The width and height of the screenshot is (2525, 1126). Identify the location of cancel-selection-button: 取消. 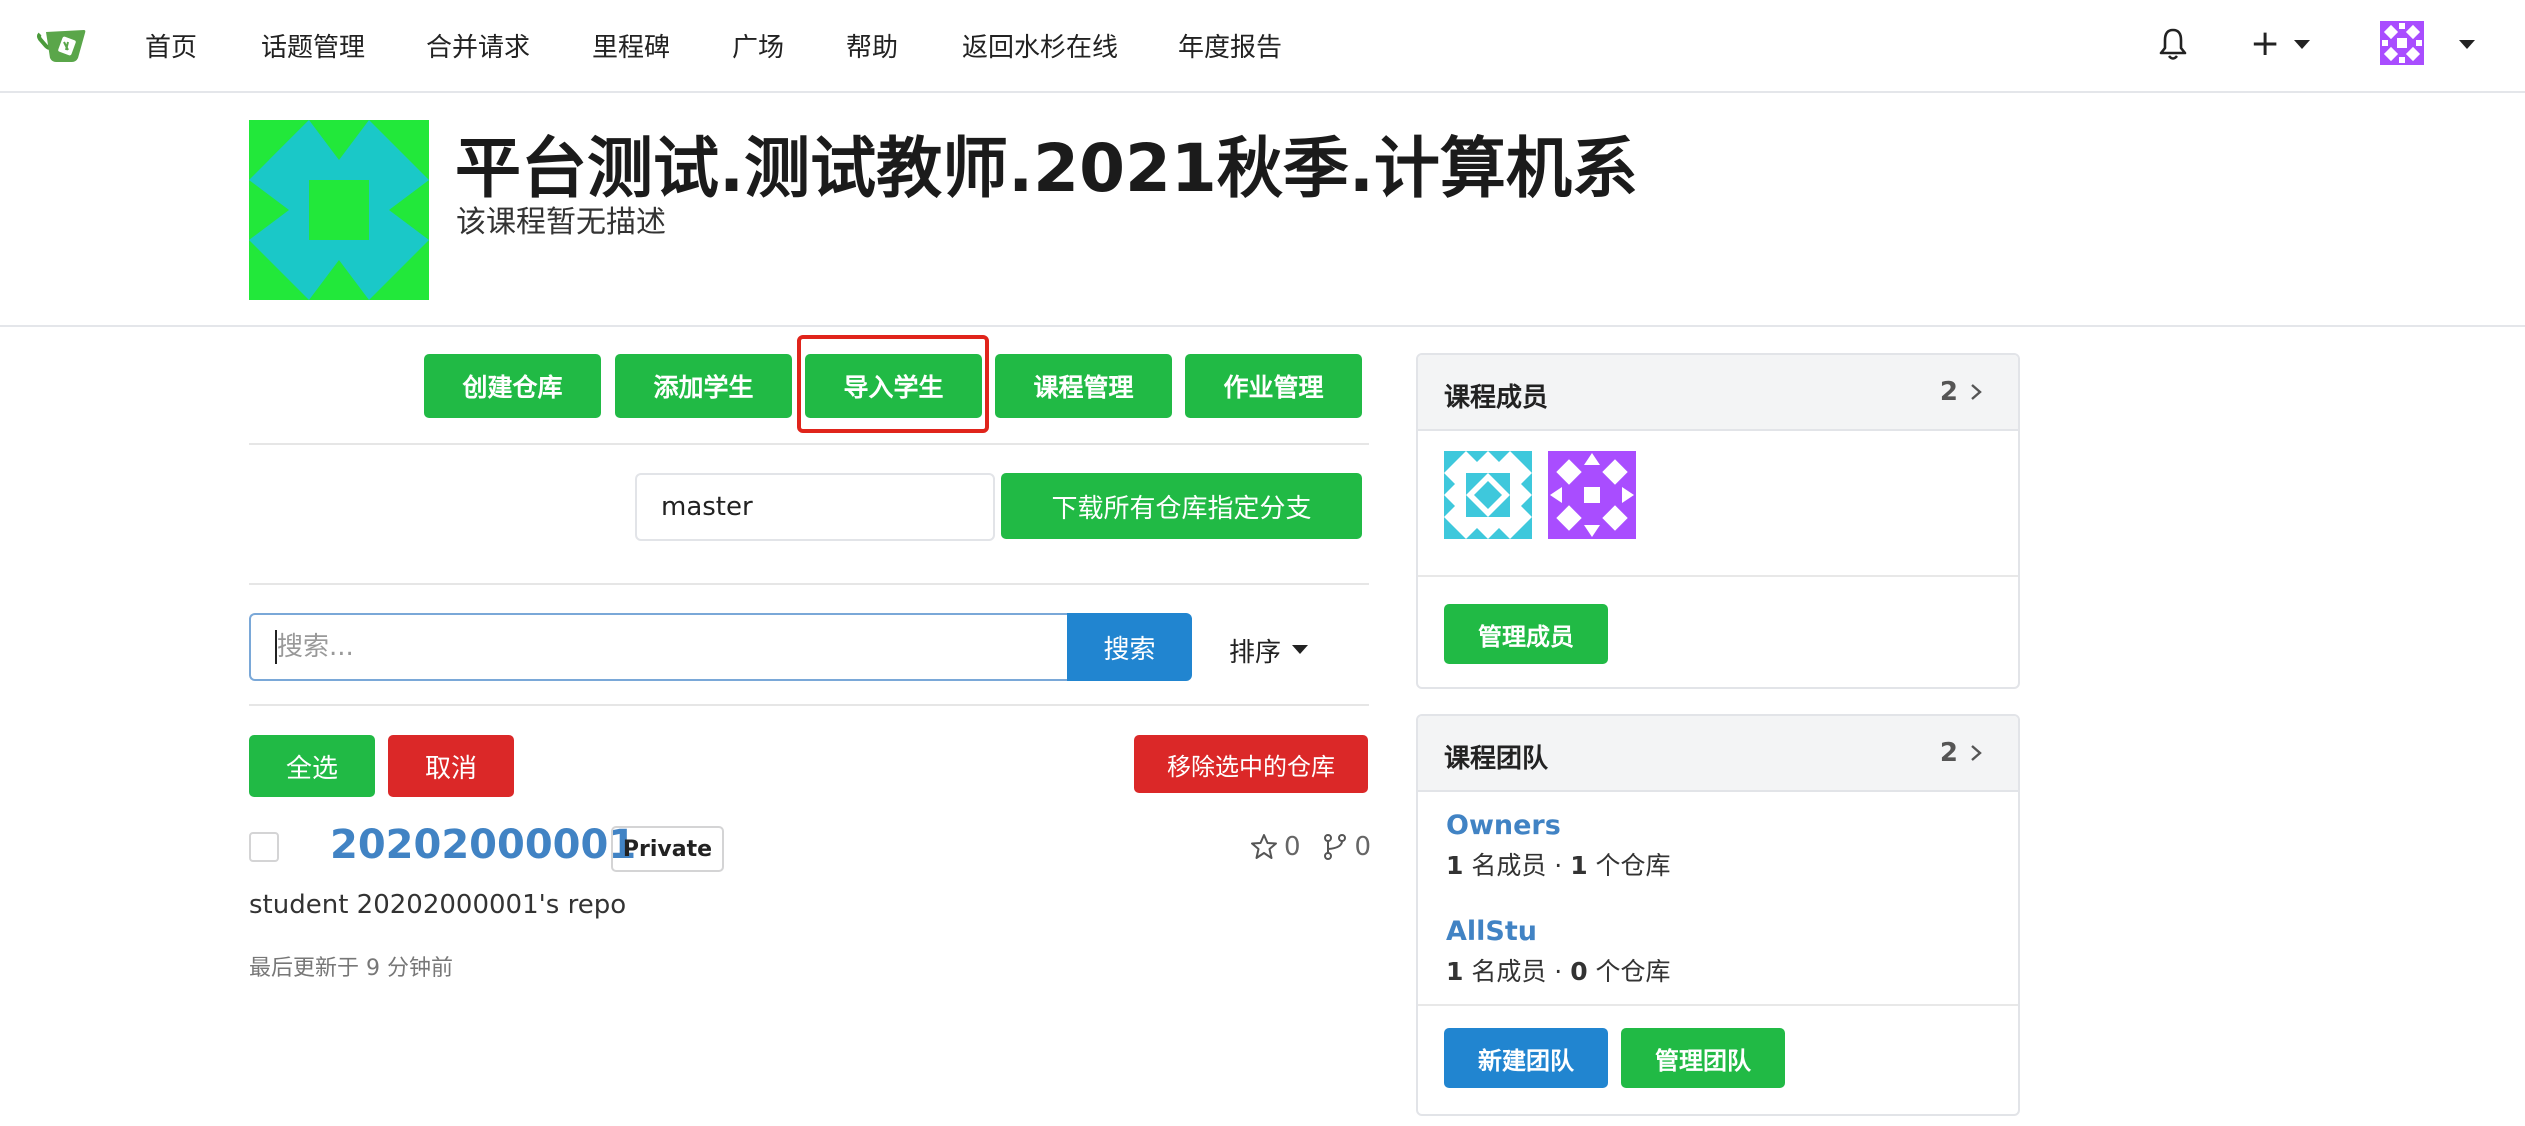
(451, 766).